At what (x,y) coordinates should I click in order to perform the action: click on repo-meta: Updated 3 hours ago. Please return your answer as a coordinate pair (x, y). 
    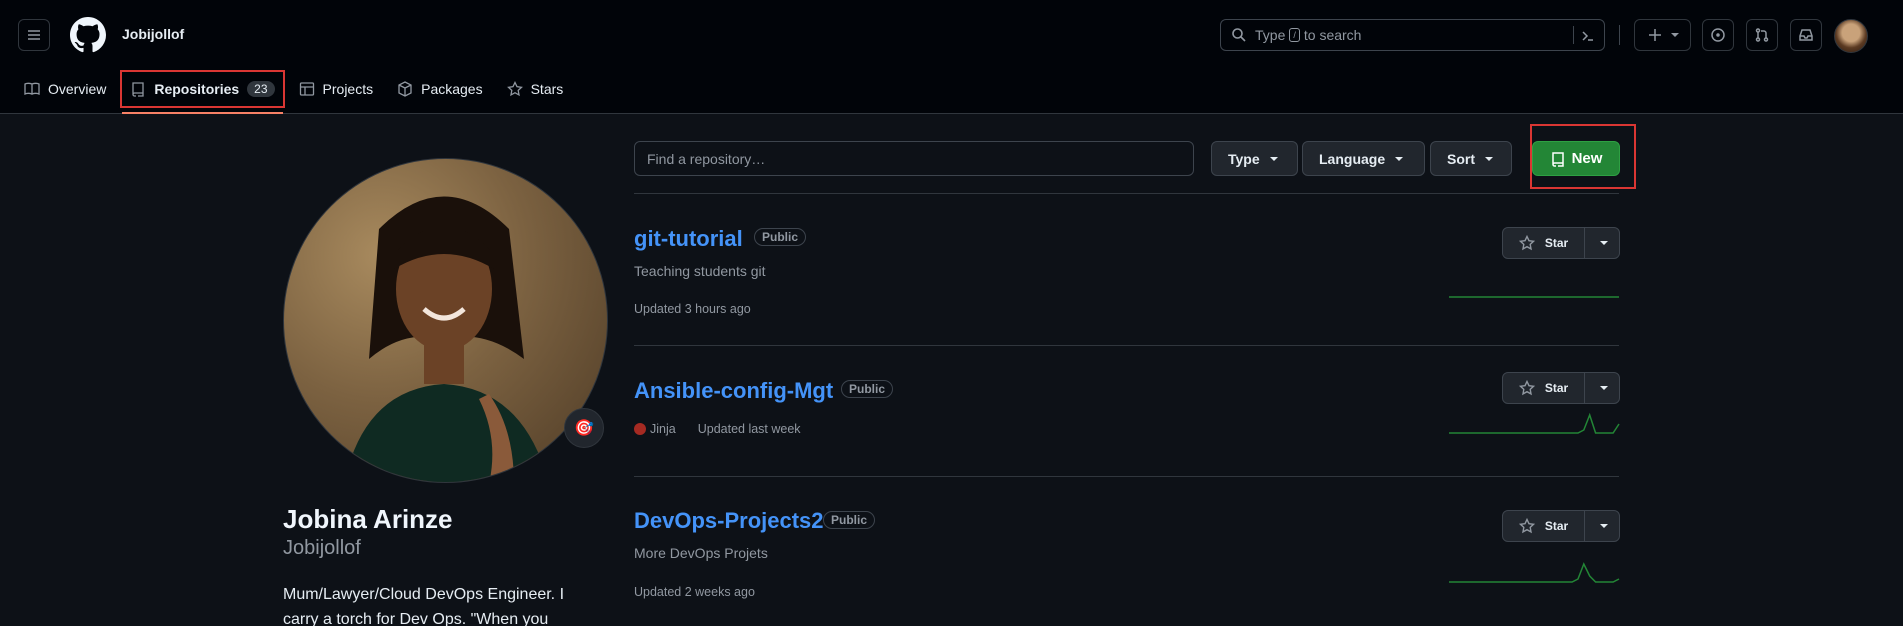
    Looking at the image, I should click on (692, 309).